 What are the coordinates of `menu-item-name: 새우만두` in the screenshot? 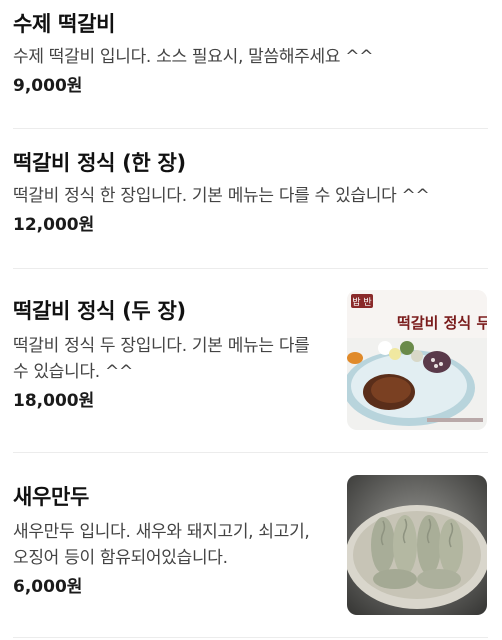 It's located at (51, 497).